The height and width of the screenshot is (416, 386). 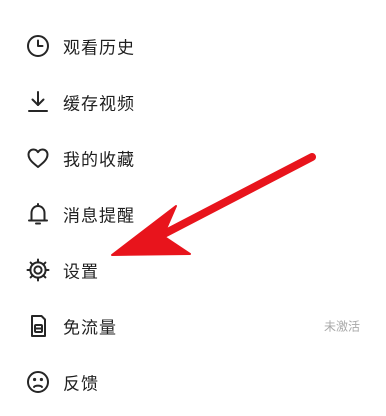 What do you see at coordinates (38, 158) in the screenshot?
I see `heart-icon` at bounding box center [38, 158].